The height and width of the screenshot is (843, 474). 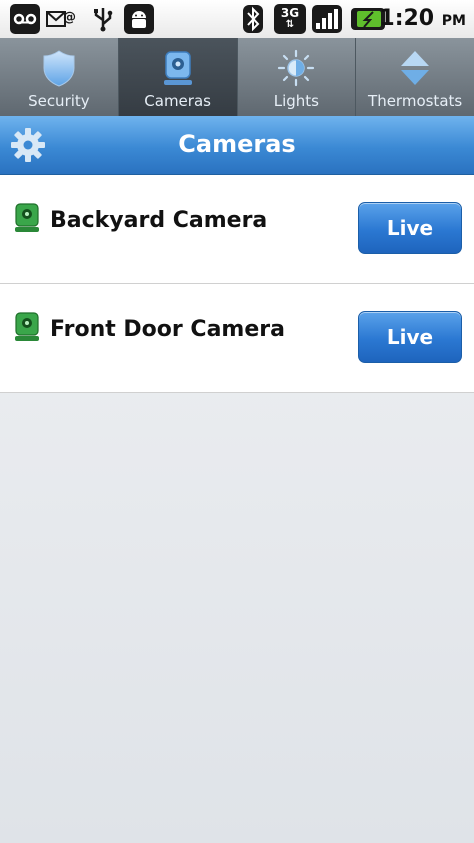 I want to click on page-header: Cameras, so click(x=237, y=145).